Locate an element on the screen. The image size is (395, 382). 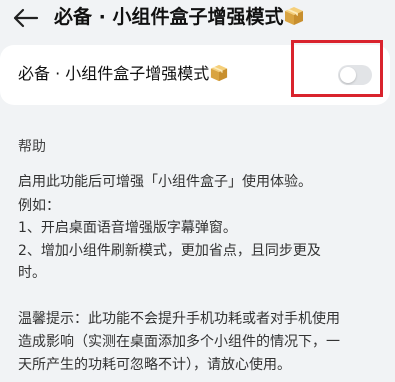
help-item-2-line-1: 2、增加小组件刷新模式，更加省点，且同步更及 is located at coordinates (169, 251).